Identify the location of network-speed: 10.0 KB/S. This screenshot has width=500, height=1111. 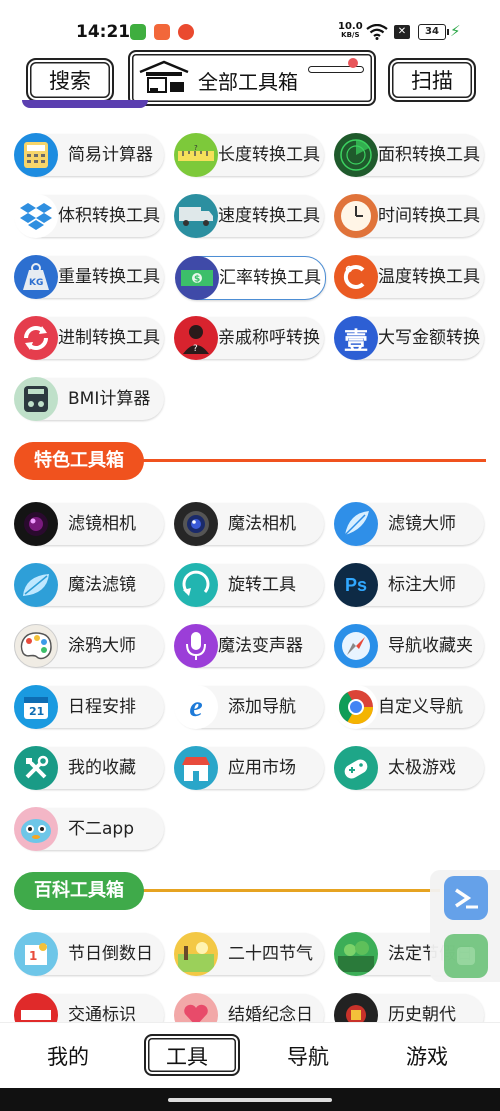
(350, 31).